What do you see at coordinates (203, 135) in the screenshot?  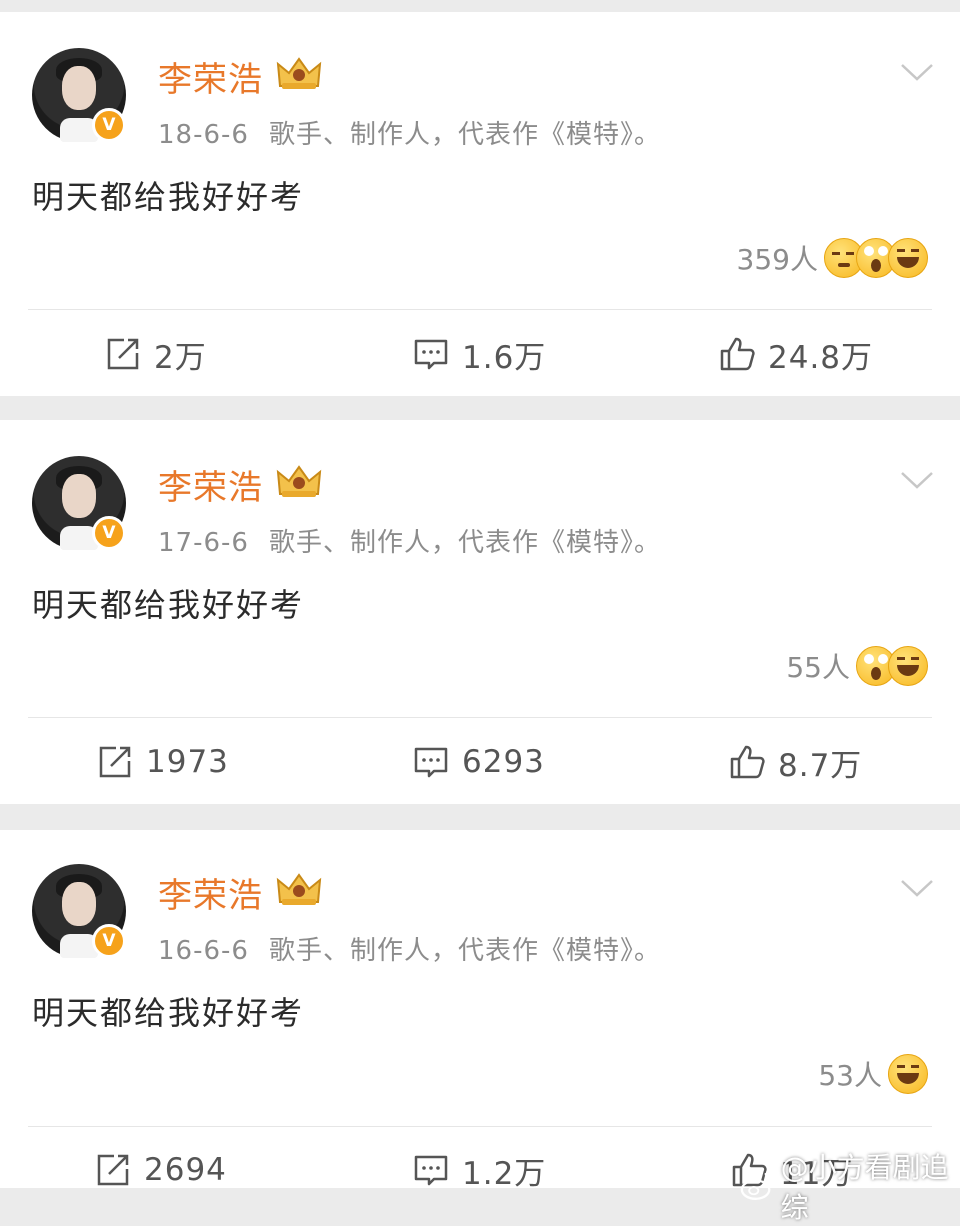 I see `post-date: 18-6-6` at bounding box center [203, 135].